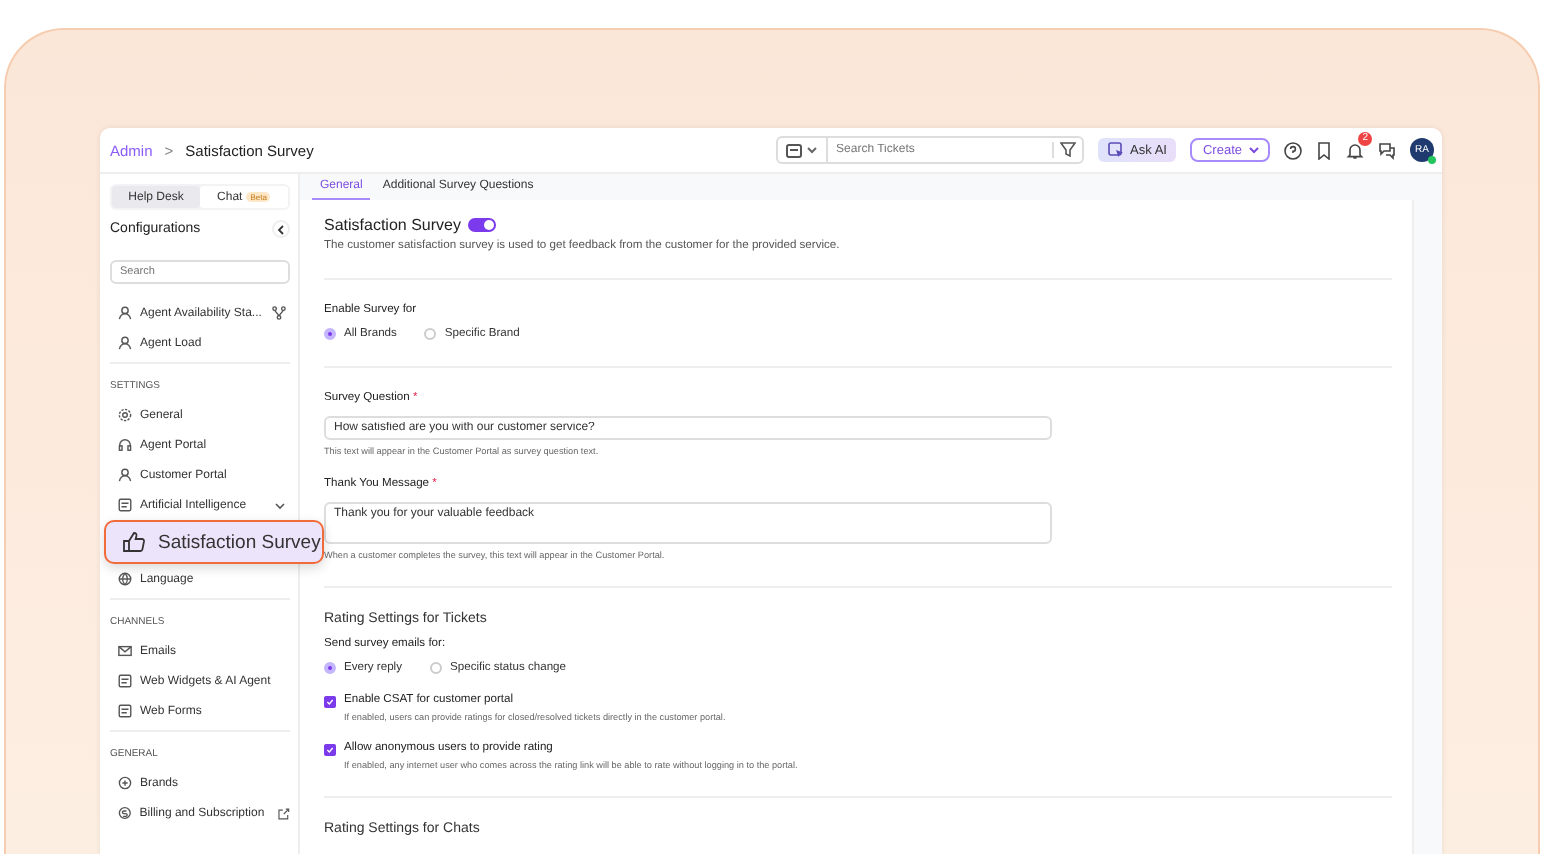 This screenshot has width=1544, height=854. What do you see at coordinates (125, 579) in the screenshot?
I see `globe-icon` at bounding box center [125, 579].